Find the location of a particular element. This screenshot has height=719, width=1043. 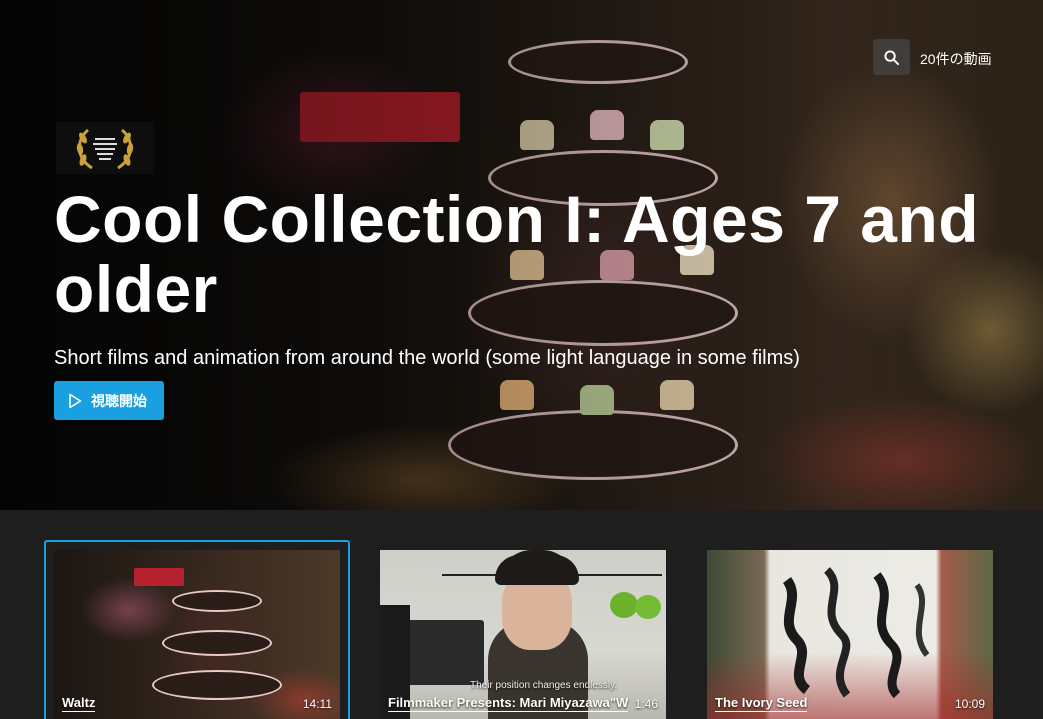

start-watching-button: 視聴開始 is located at coordinates (109, 400).